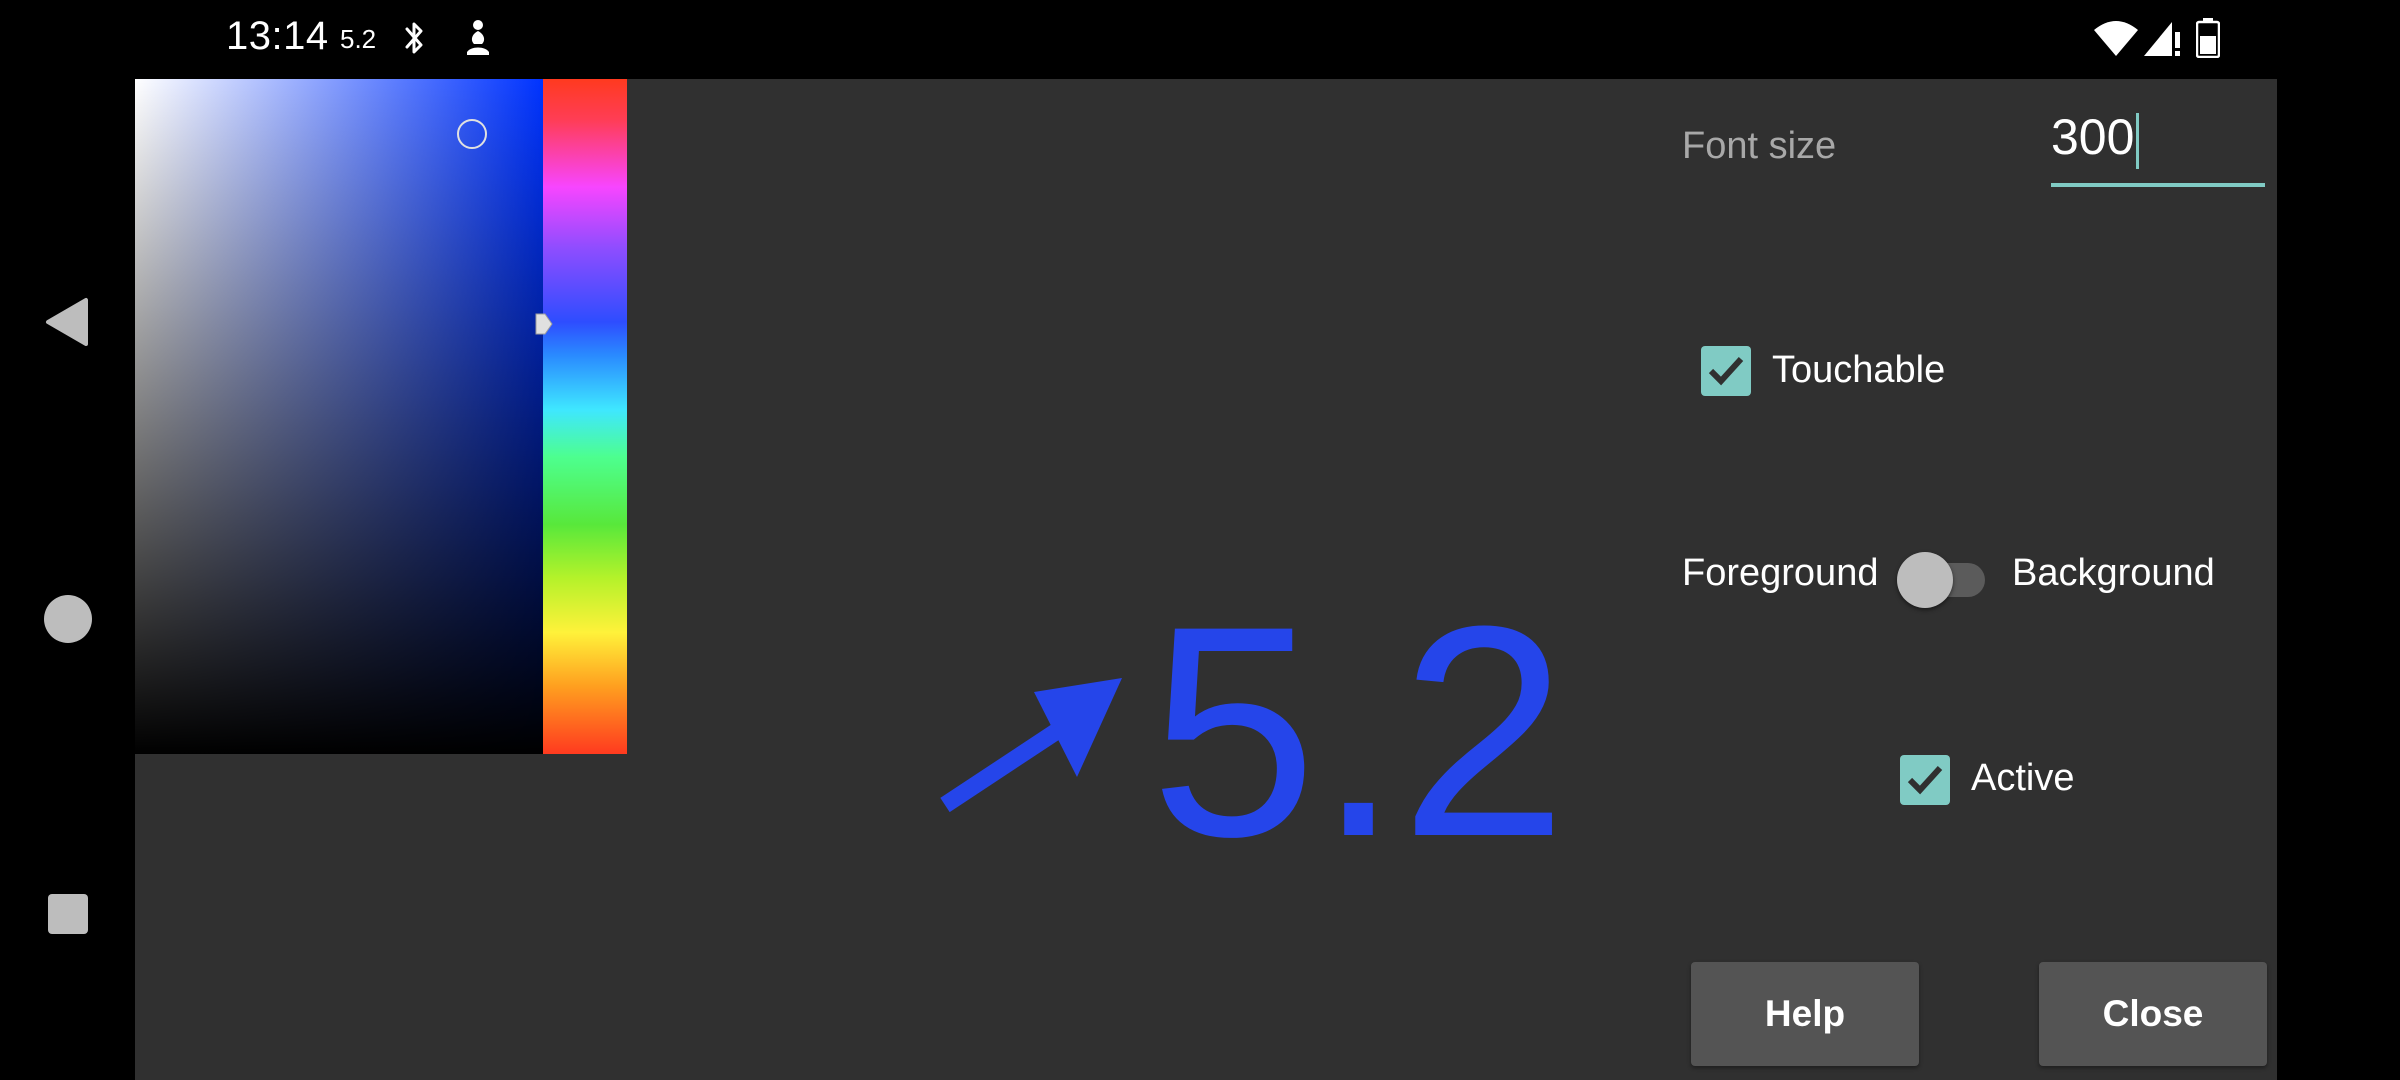  I want to click on help-button: Help, so click(1805, 1014).